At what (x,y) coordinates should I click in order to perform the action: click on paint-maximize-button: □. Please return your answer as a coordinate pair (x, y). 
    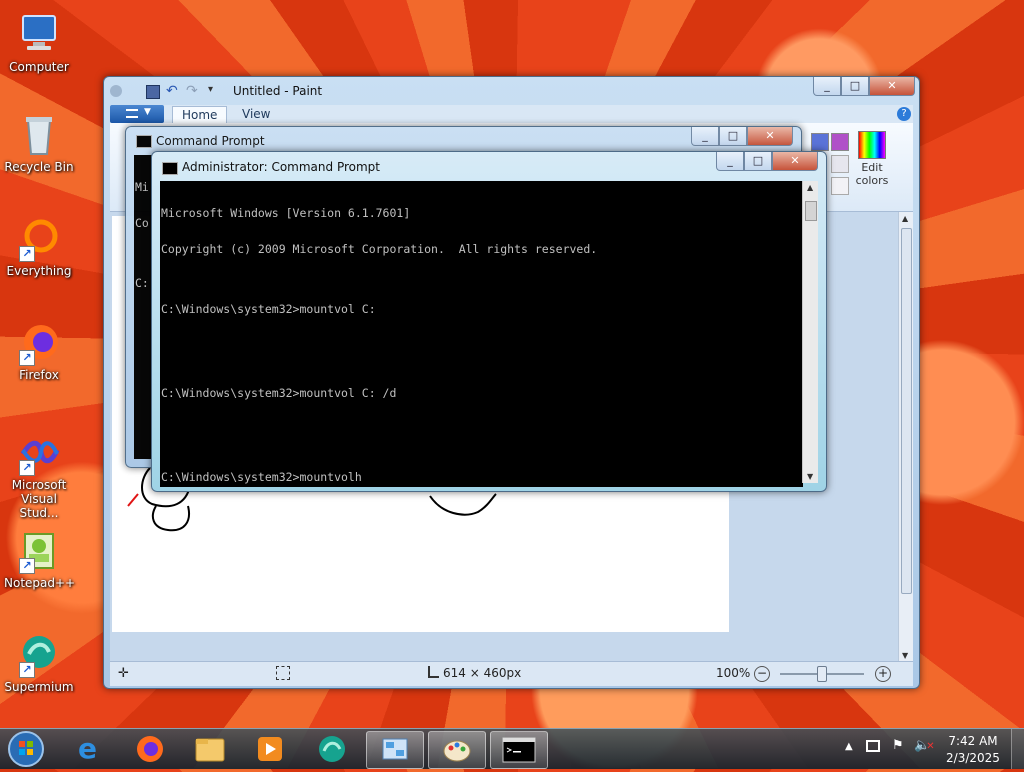
    Looking at the image, I should click on (855, 86).